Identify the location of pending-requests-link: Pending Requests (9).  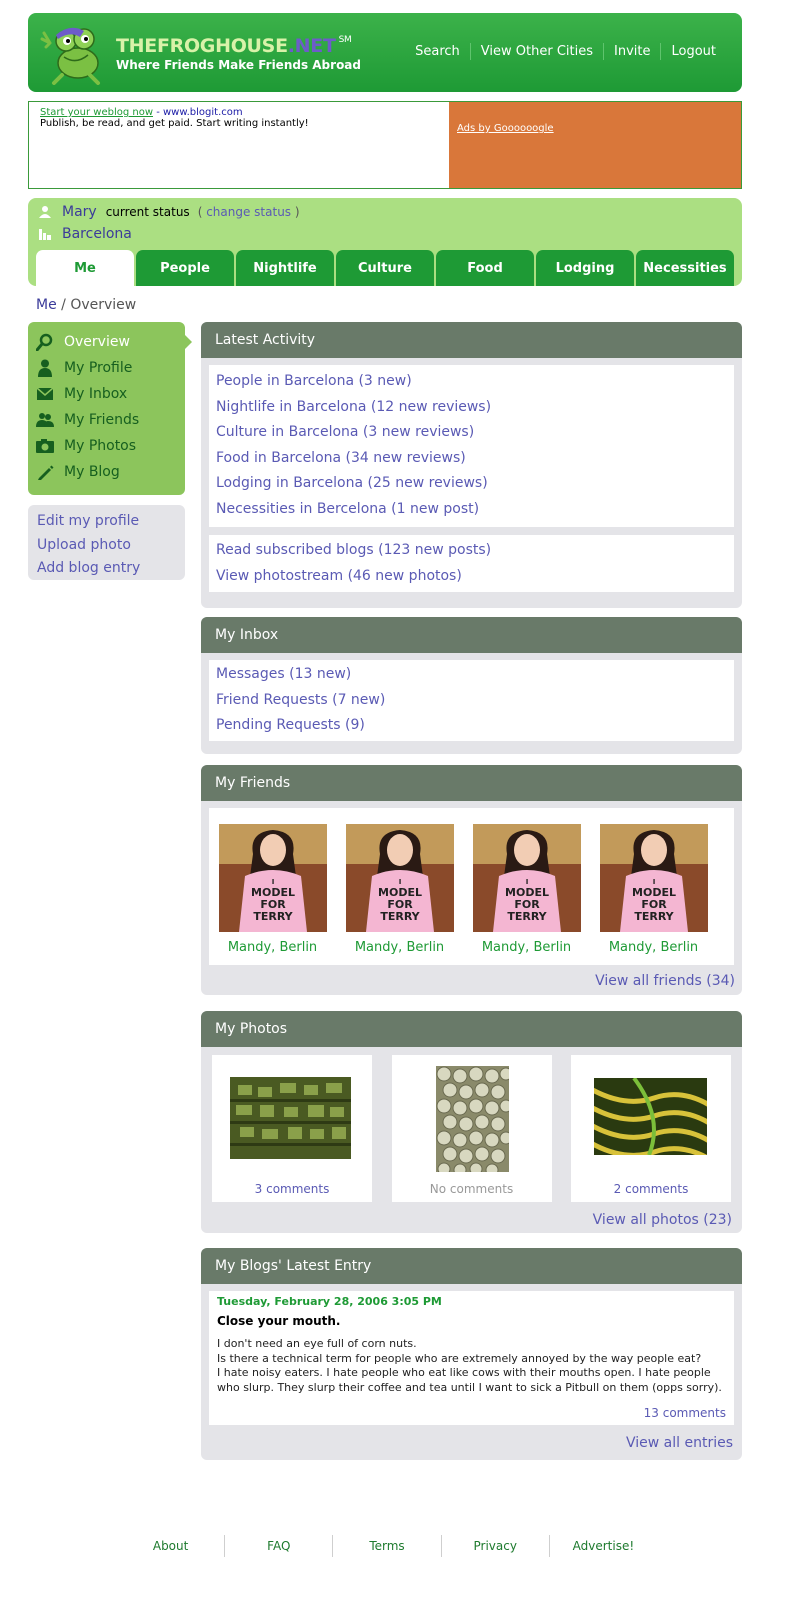
(471, 726).